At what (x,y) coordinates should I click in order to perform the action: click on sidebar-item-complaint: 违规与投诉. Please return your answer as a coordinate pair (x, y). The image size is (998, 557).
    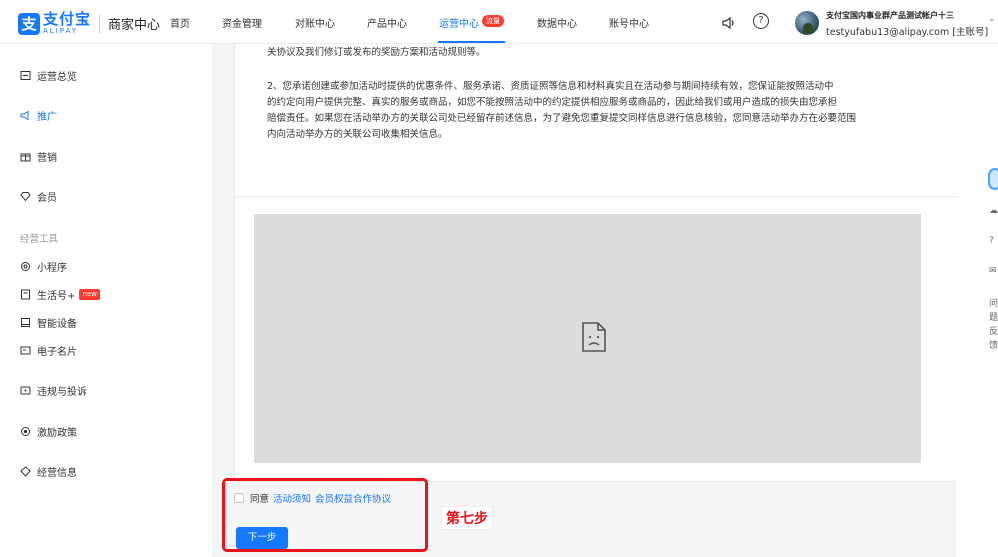
    Looking at the image, I should click on (53, 390).